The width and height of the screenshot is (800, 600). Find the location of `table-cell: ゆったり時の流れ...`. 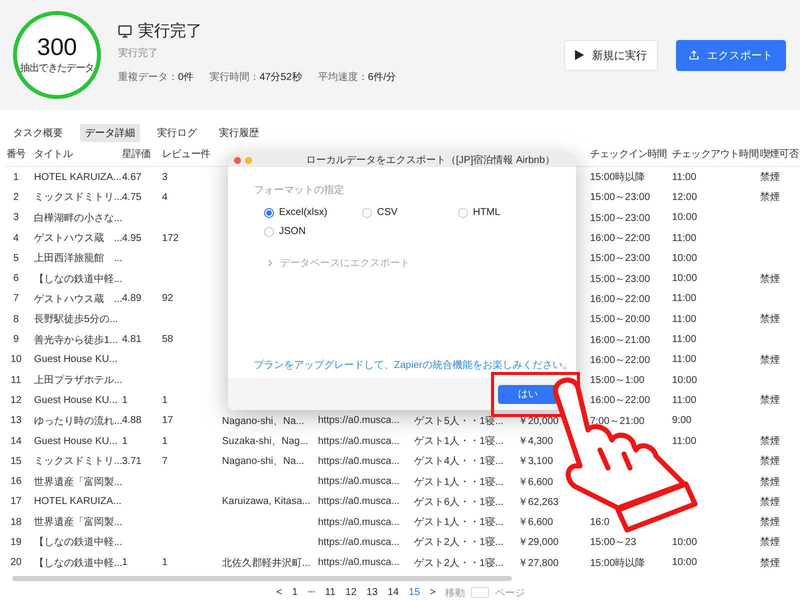

table-cell: ゆったり時の流れ... is located at coordinates (78, 421).